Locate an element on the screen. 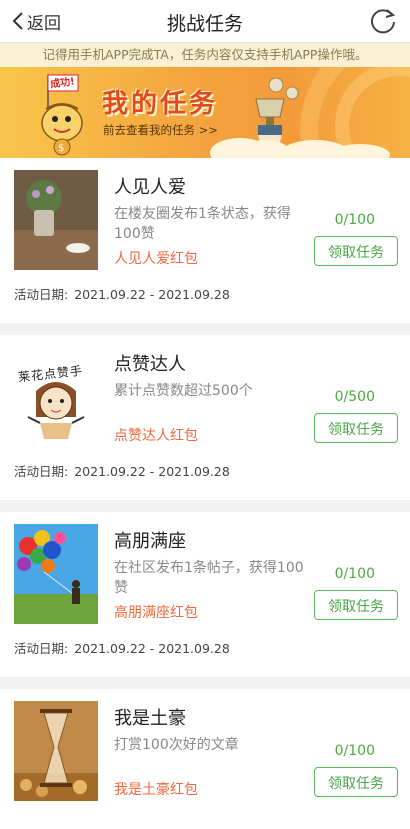 The image size is (410, 829). navbar: 返回 挑战任务 is located at coordinates (205, 21).